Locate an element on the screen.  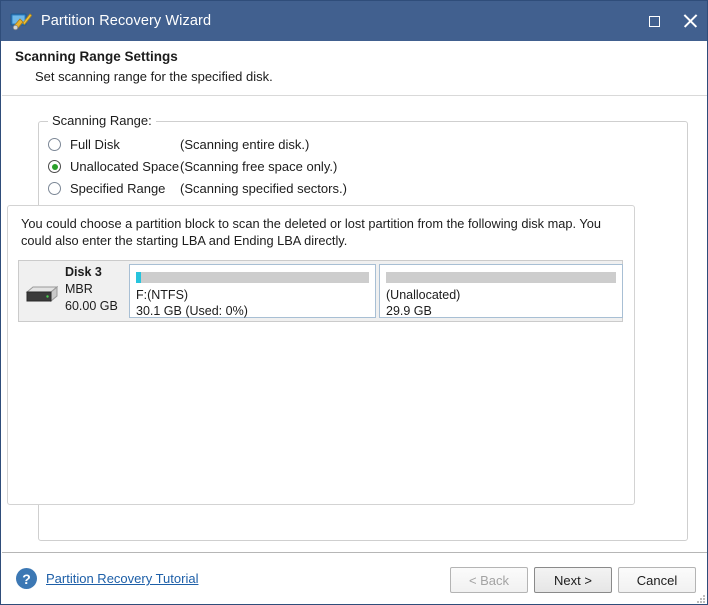
partition-block-unallocated: (Unallocated) 29.9 GB is located at coordinates (501, 291).